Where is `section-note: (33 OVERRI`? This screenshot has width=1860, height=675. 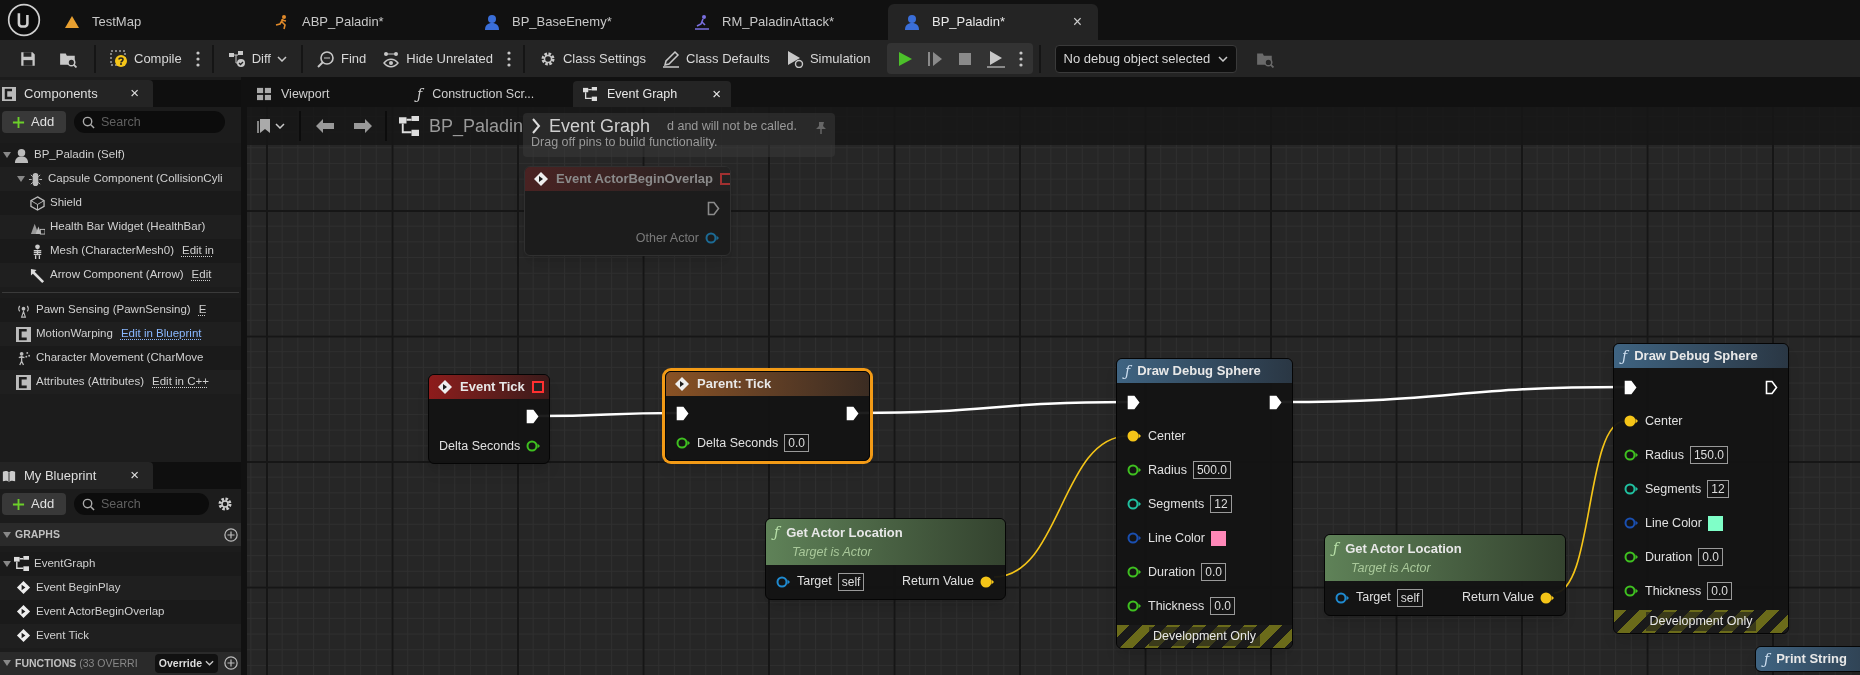
section-note: (33 OVERRI is located at coordinates (108, 663).